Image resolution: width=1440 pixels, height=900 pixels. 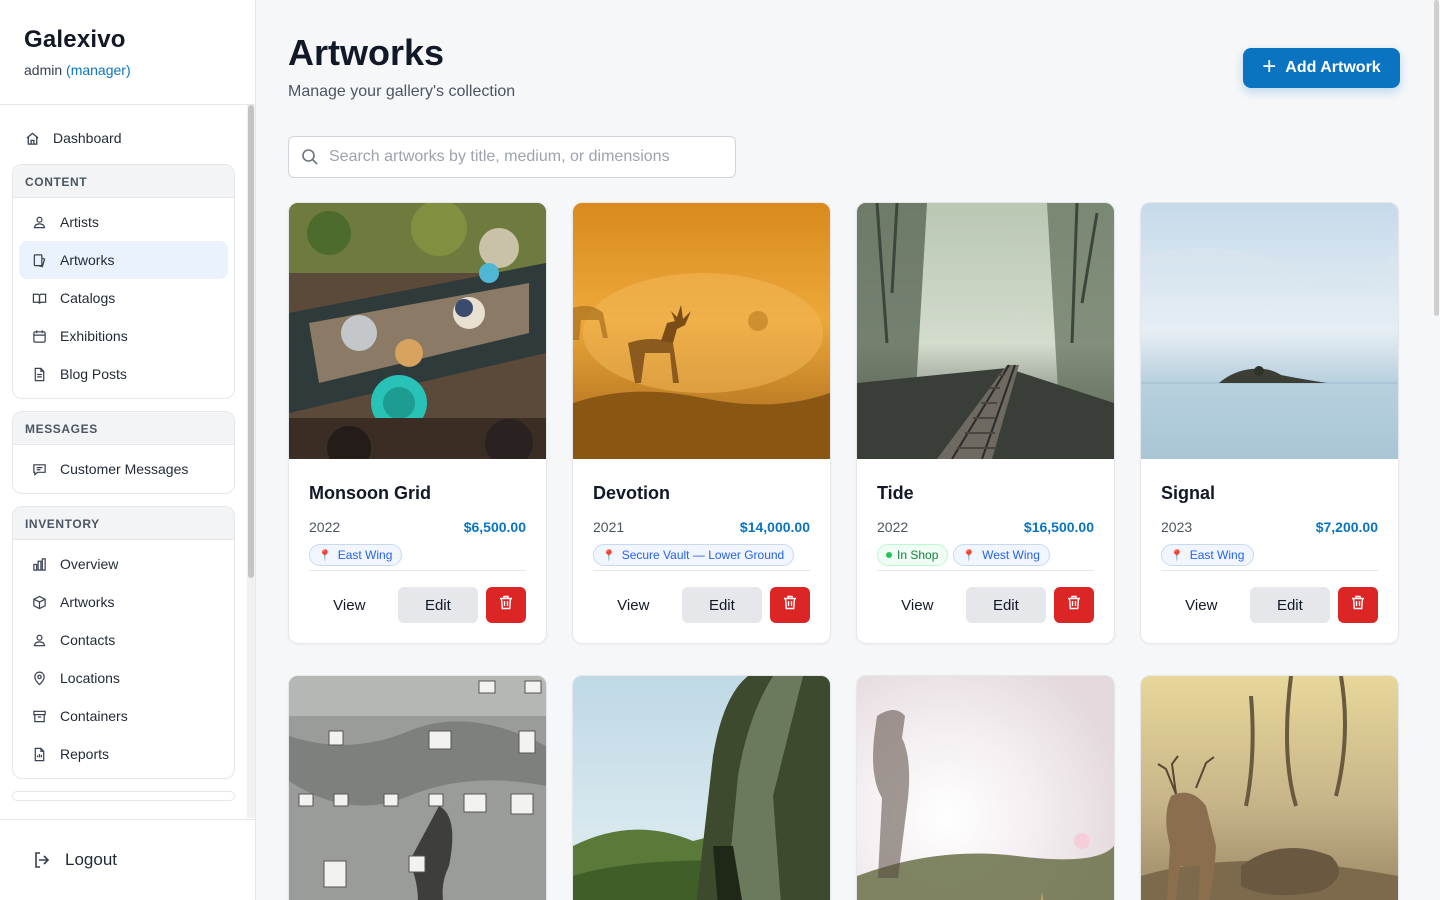 I want to click on sidebar-item-label: Artworks, so click(x=87, y=602).